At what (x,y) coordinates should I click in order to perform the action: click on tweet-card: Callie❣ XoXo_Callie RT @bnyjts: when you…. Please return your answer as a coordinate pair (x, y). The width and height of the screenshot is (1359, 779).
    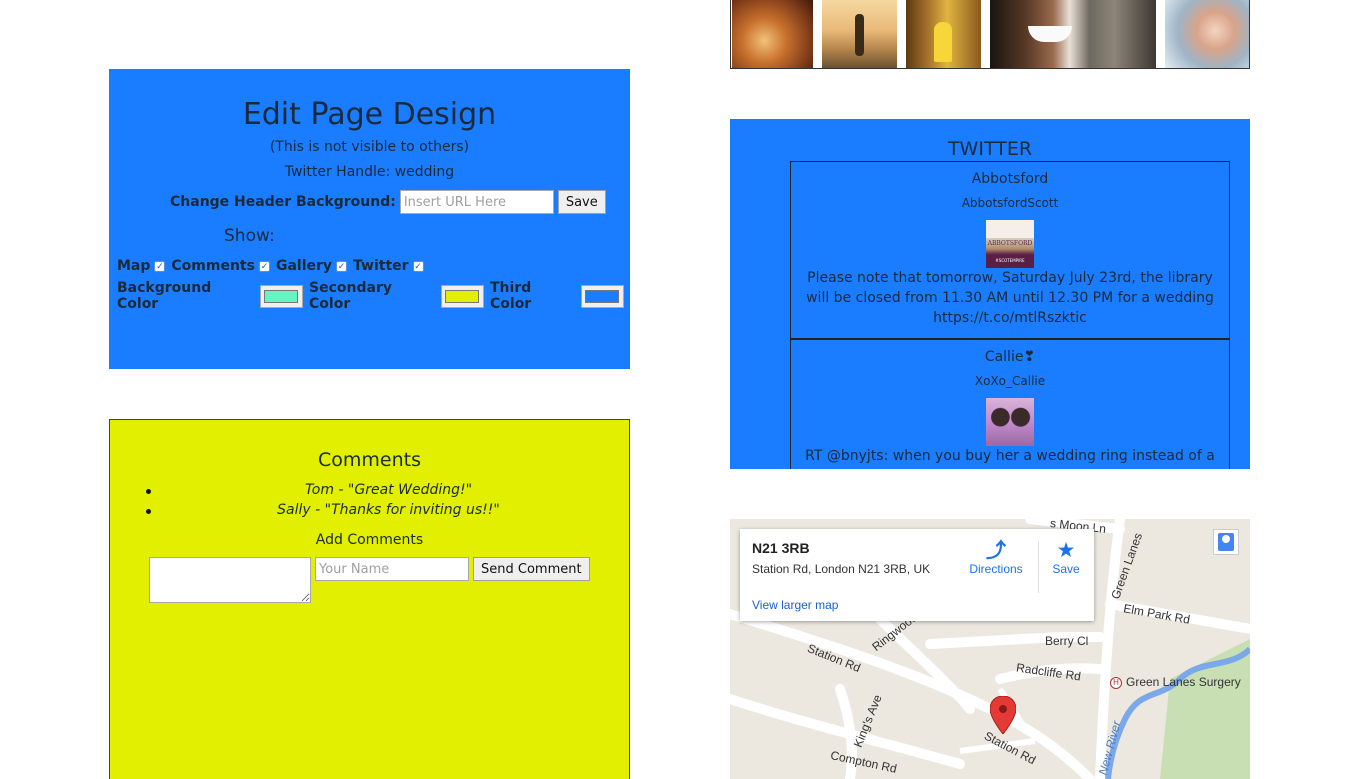
    Looking at the image, I should click on (1010, 404).